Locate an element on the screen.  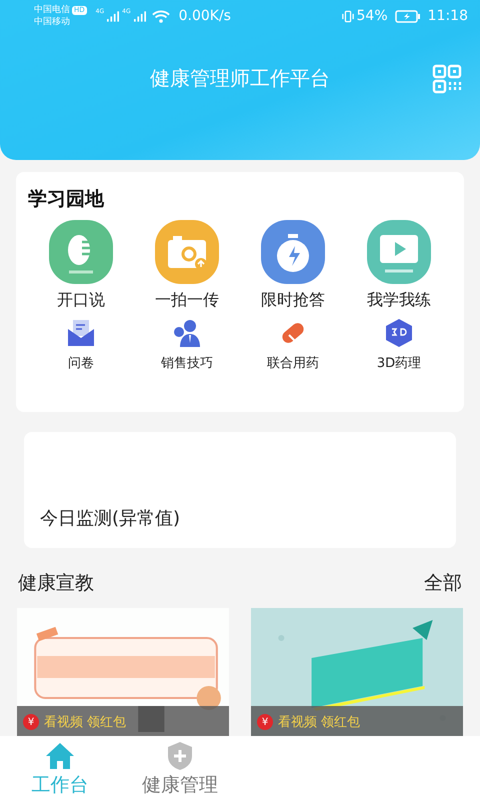
app-label: 联合用药 is located at coordinates (293, 363).